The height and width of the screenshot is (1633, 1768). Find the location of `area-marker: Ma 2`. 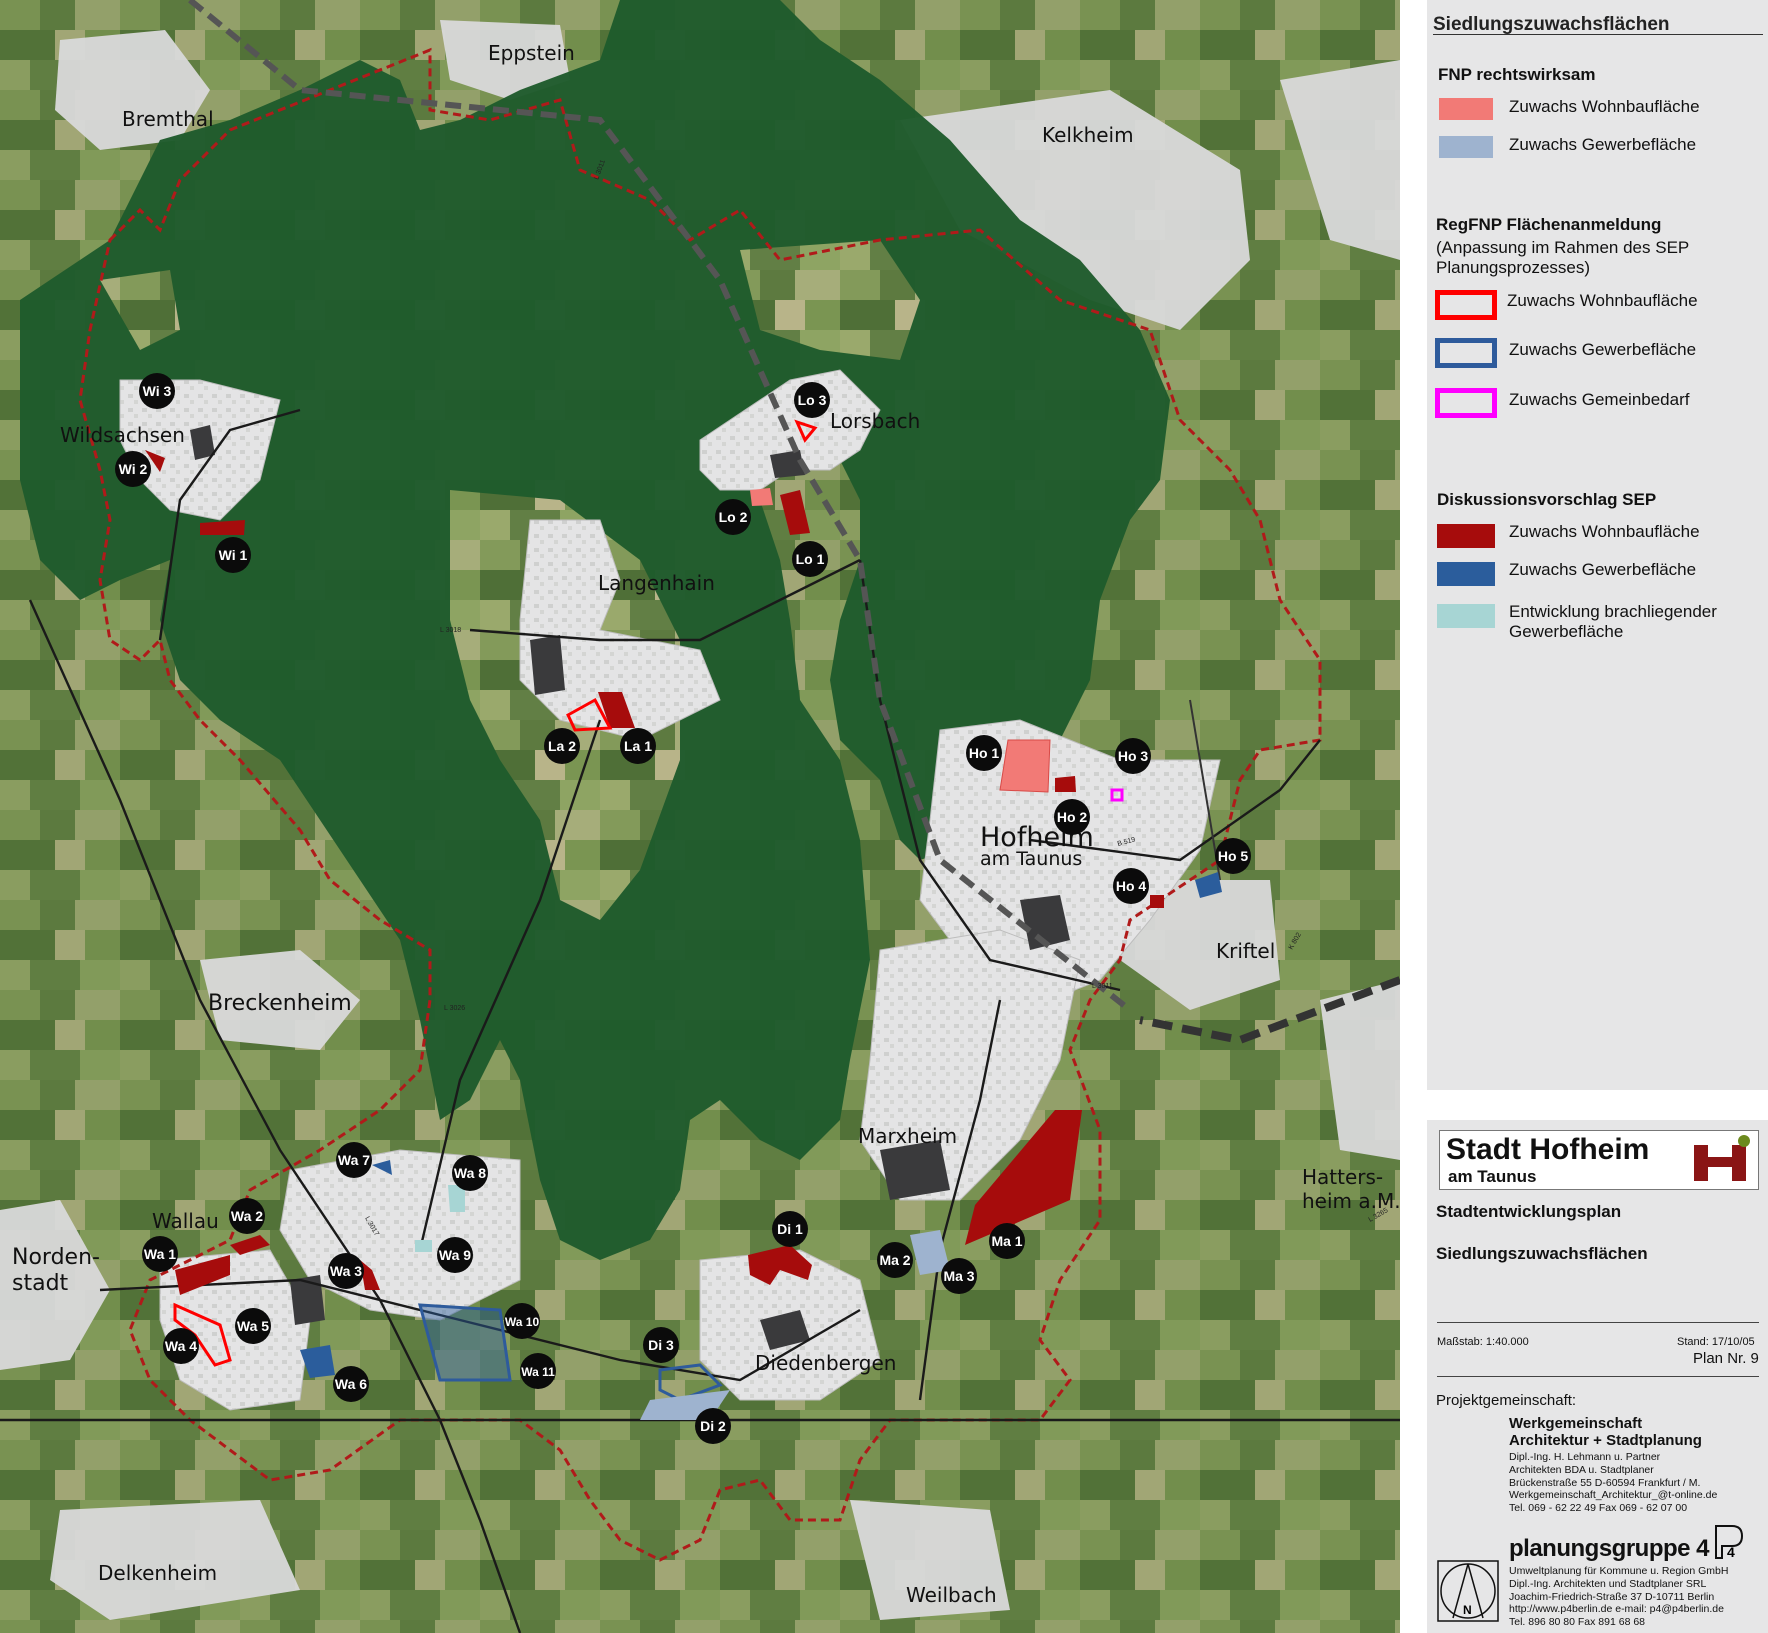

area-marker: Ma 2 is located at coordinates (895, 1260).